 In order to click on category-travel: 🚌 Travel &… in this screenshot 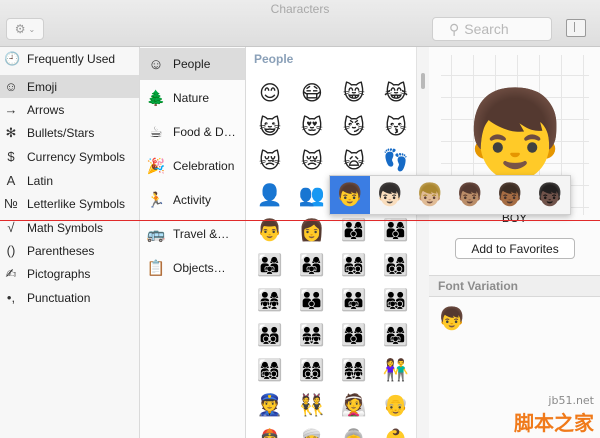, I will do `click(192, 234)`.